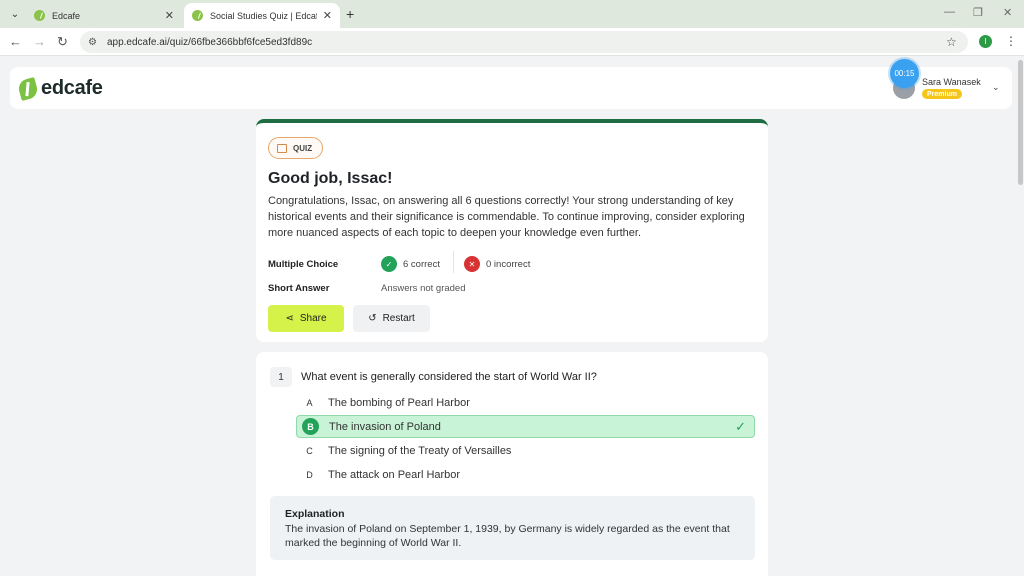 This screenshot has width=1024, height=576. Describe the element at coordinates (472, 264) in the screenshot. I see `x-circle-icon: ✕` at that location.